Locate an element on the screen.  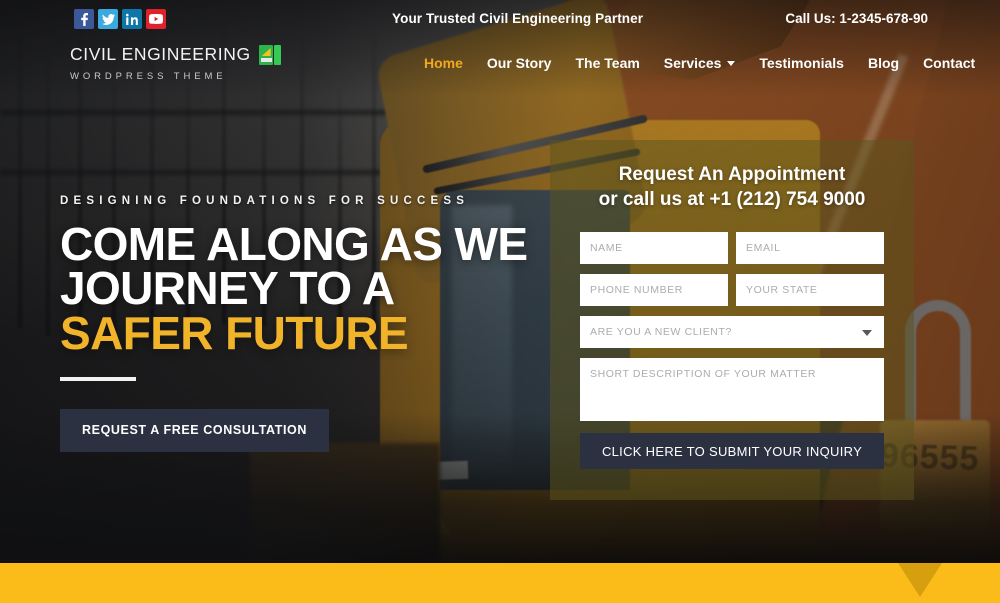
nav-label: Our Story is located at coordinates (519, 63).